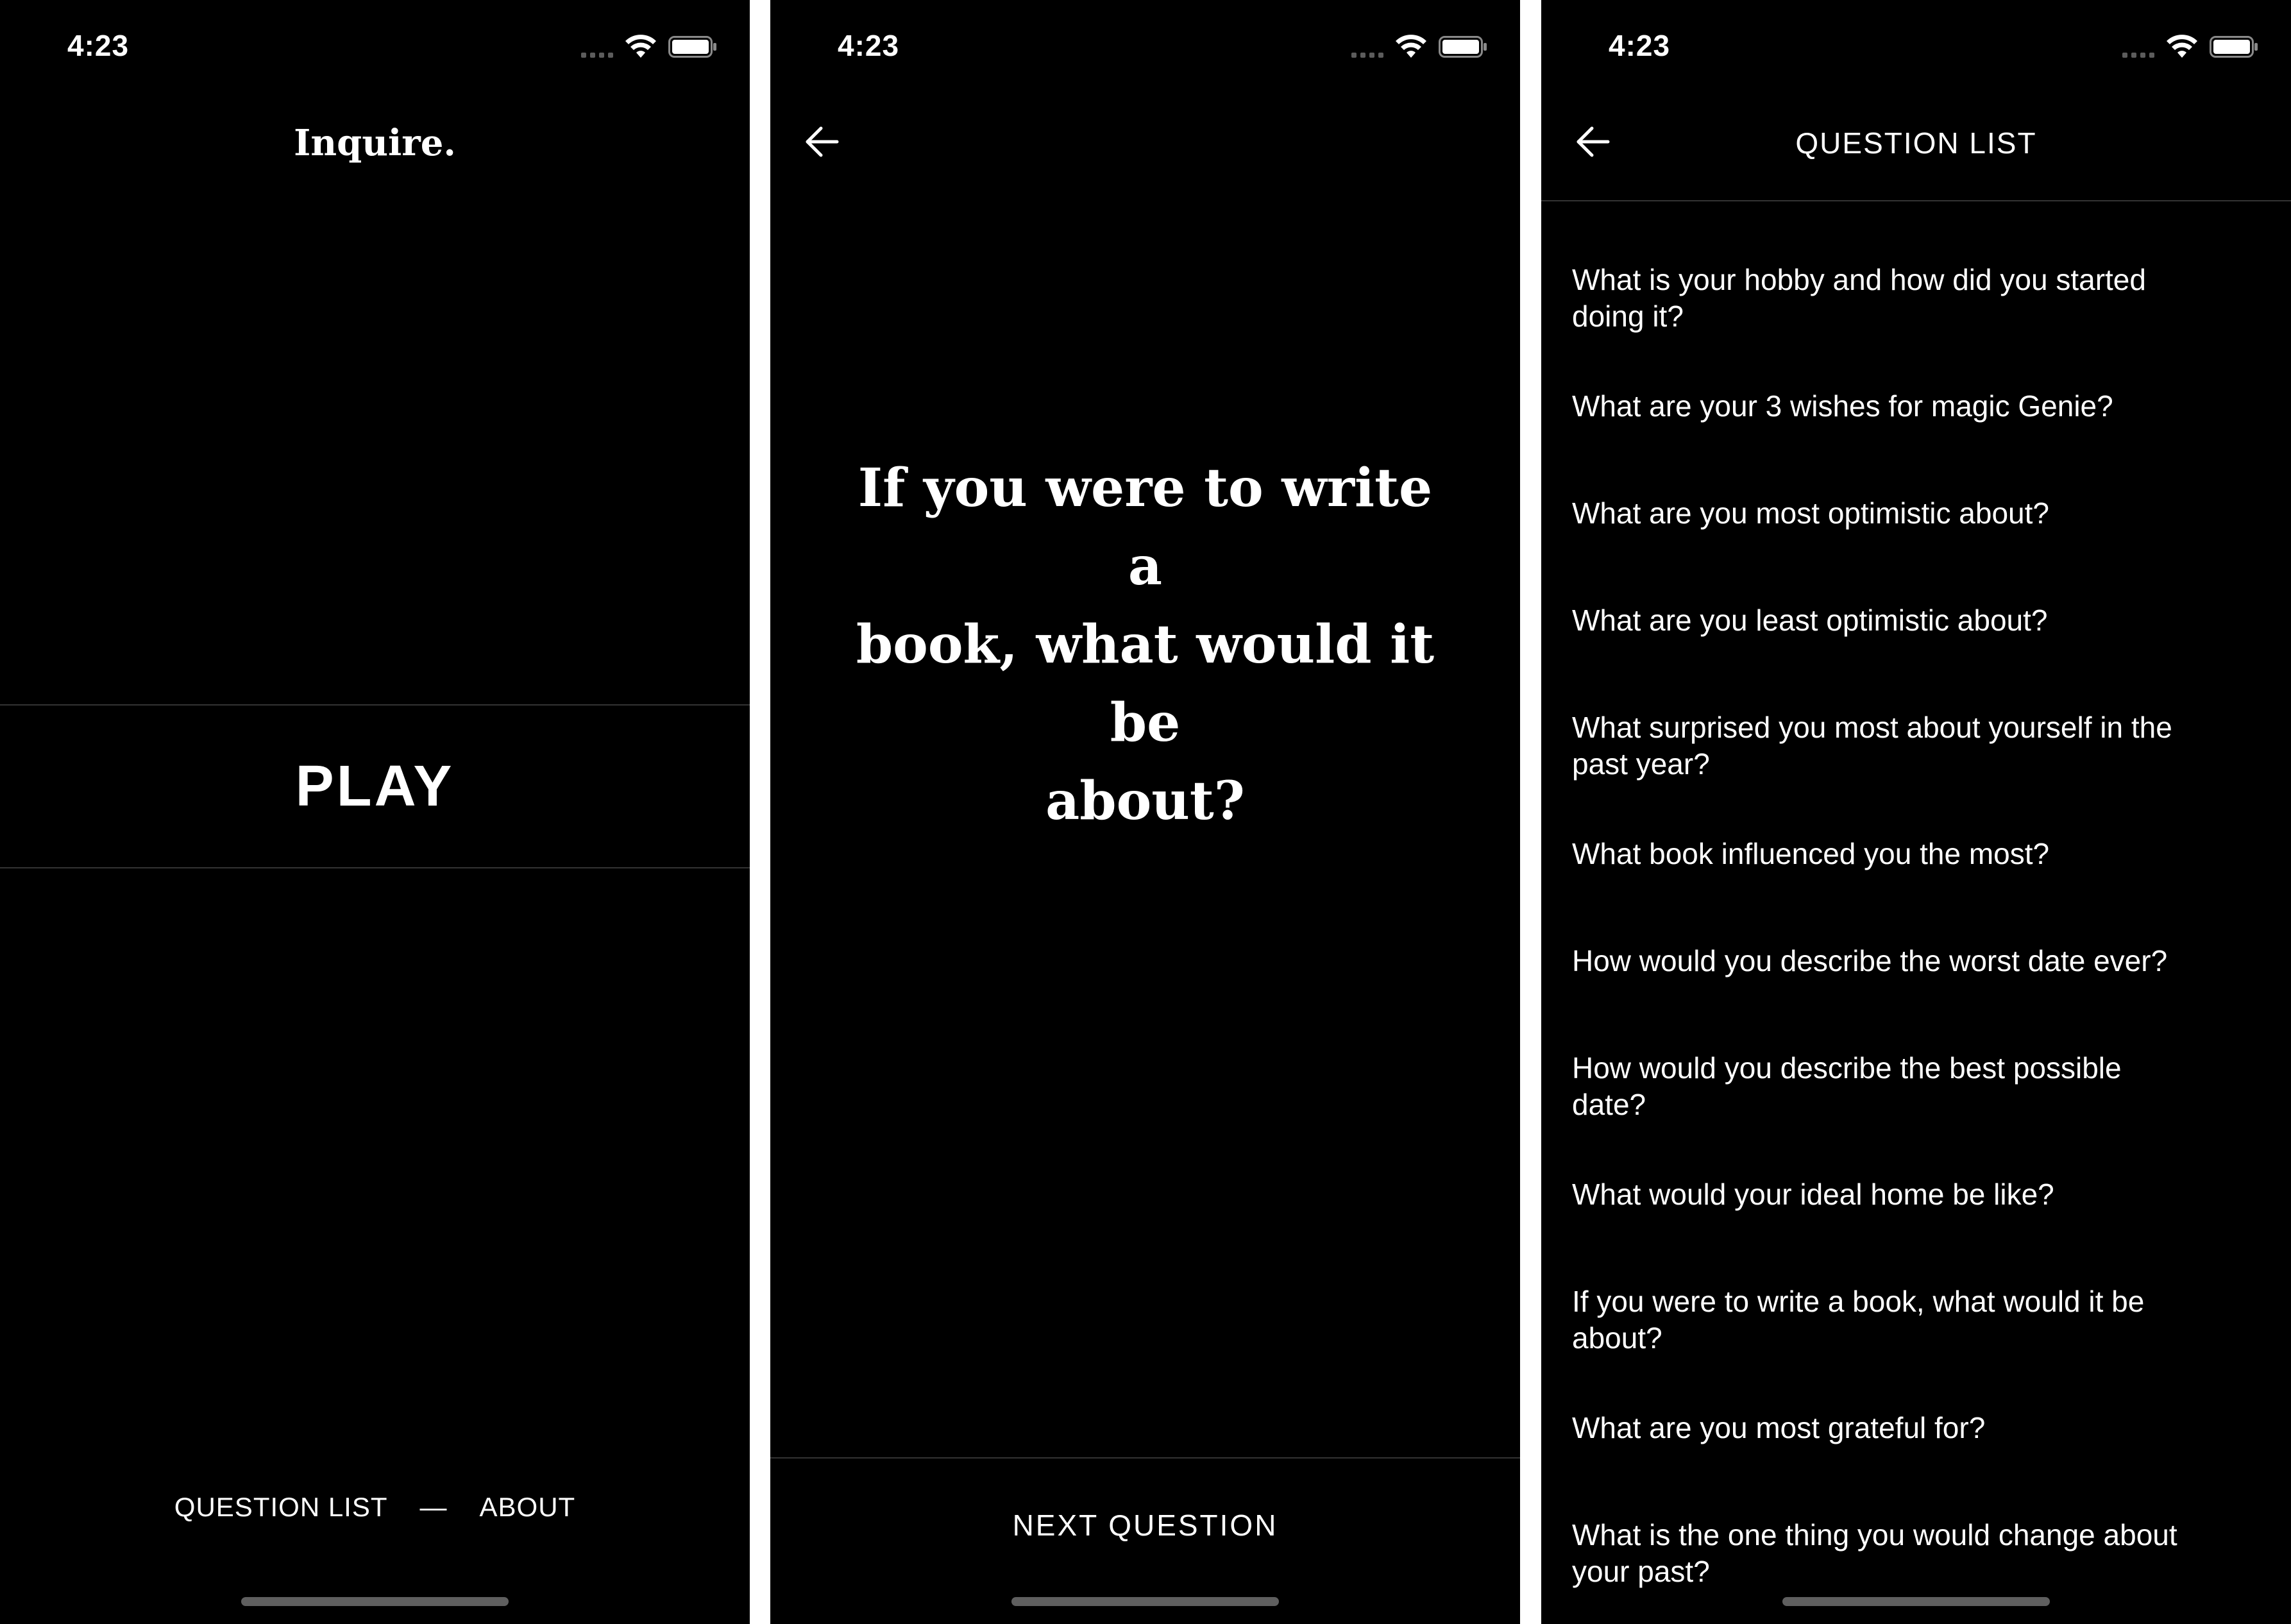 This screenshot has height=1624, width=2291. I want to click on question-line: about?, so click(1145, 801).